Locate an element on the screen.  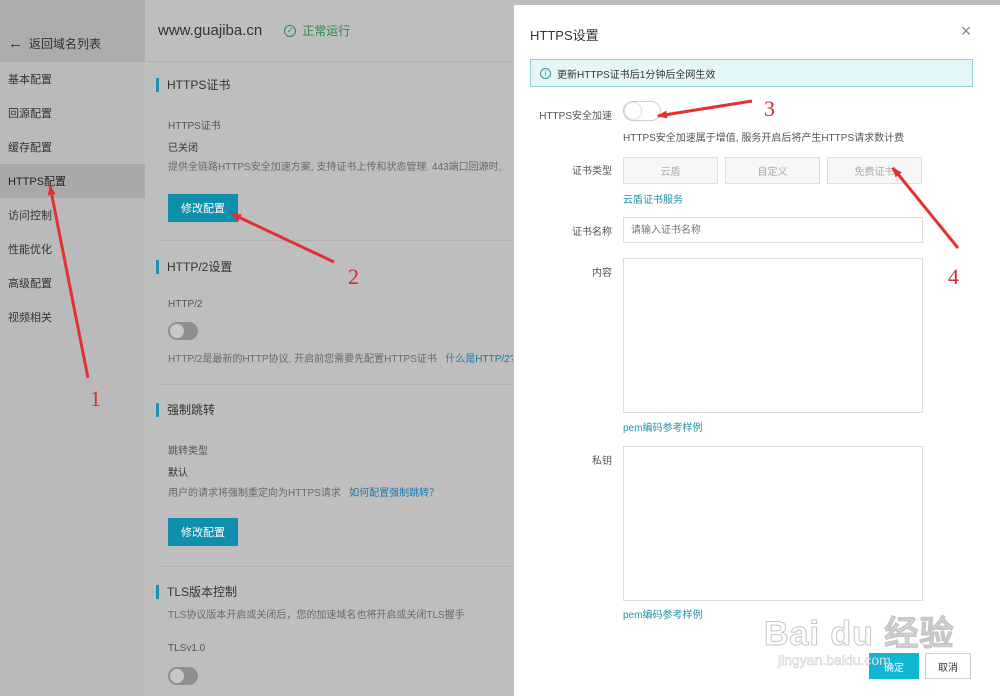
secure-acceleration-label: HTTPS安全加速 is located at coordinates (575, 116).